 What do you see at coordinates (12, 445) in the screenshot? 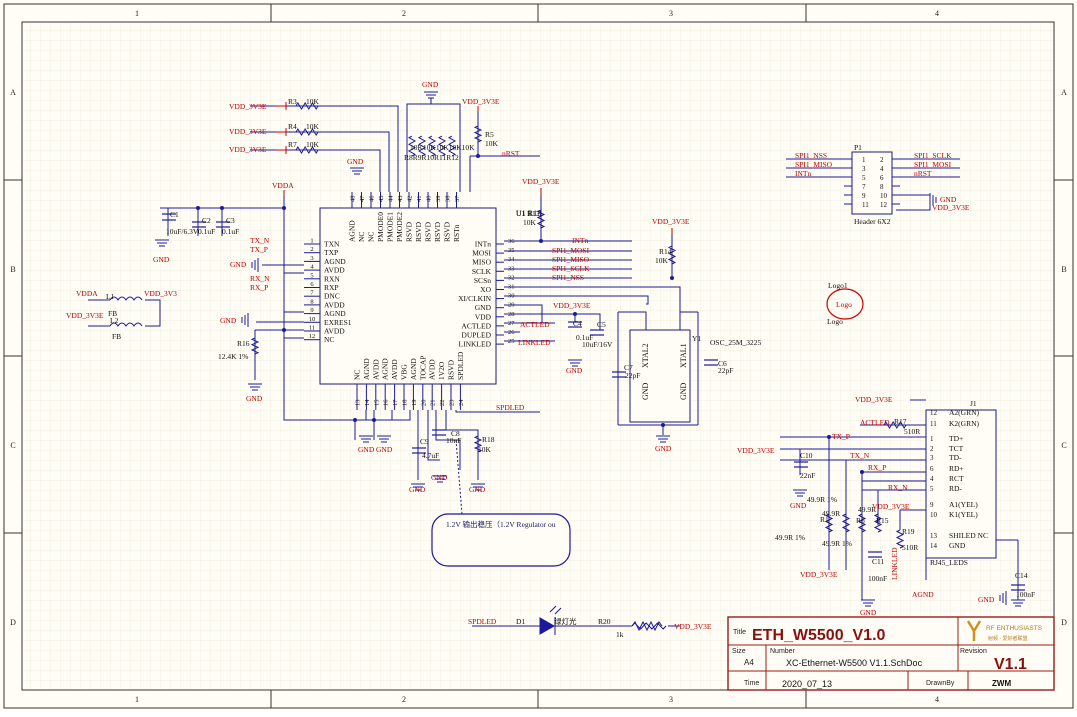
I see `row-label-c: C` at bounding box center [12, 445].